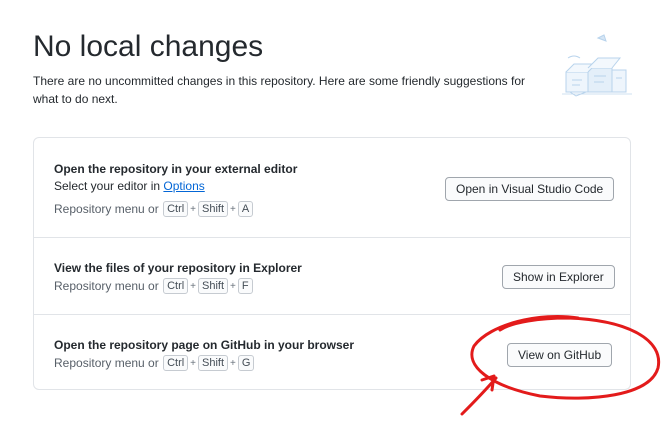 The image size is (665, 442). Describe the element at coordinates (560, 355) in the screenshot. I see `view-on-github-button: View on GitHub` at that location.